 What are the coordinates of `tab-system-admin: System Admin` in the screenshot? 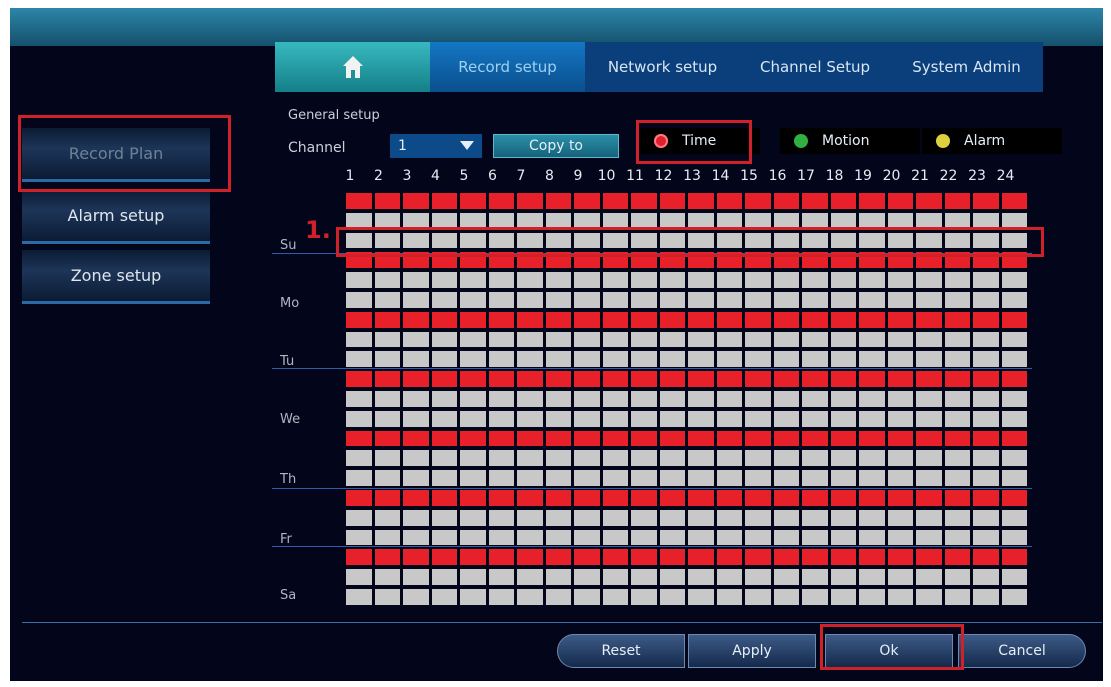 It's located at (966, 67).